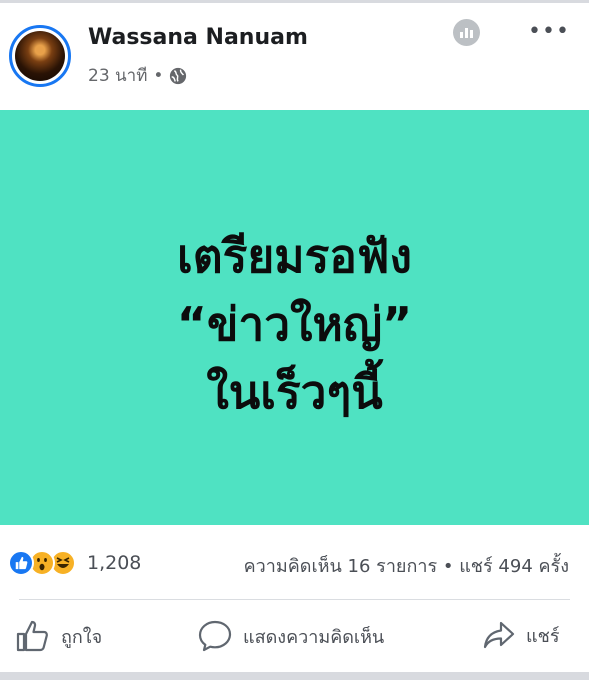  What do you see at coordinates (215, 636) in the screenshot?
I see `comment-icon` at bounding box center [215, 636].